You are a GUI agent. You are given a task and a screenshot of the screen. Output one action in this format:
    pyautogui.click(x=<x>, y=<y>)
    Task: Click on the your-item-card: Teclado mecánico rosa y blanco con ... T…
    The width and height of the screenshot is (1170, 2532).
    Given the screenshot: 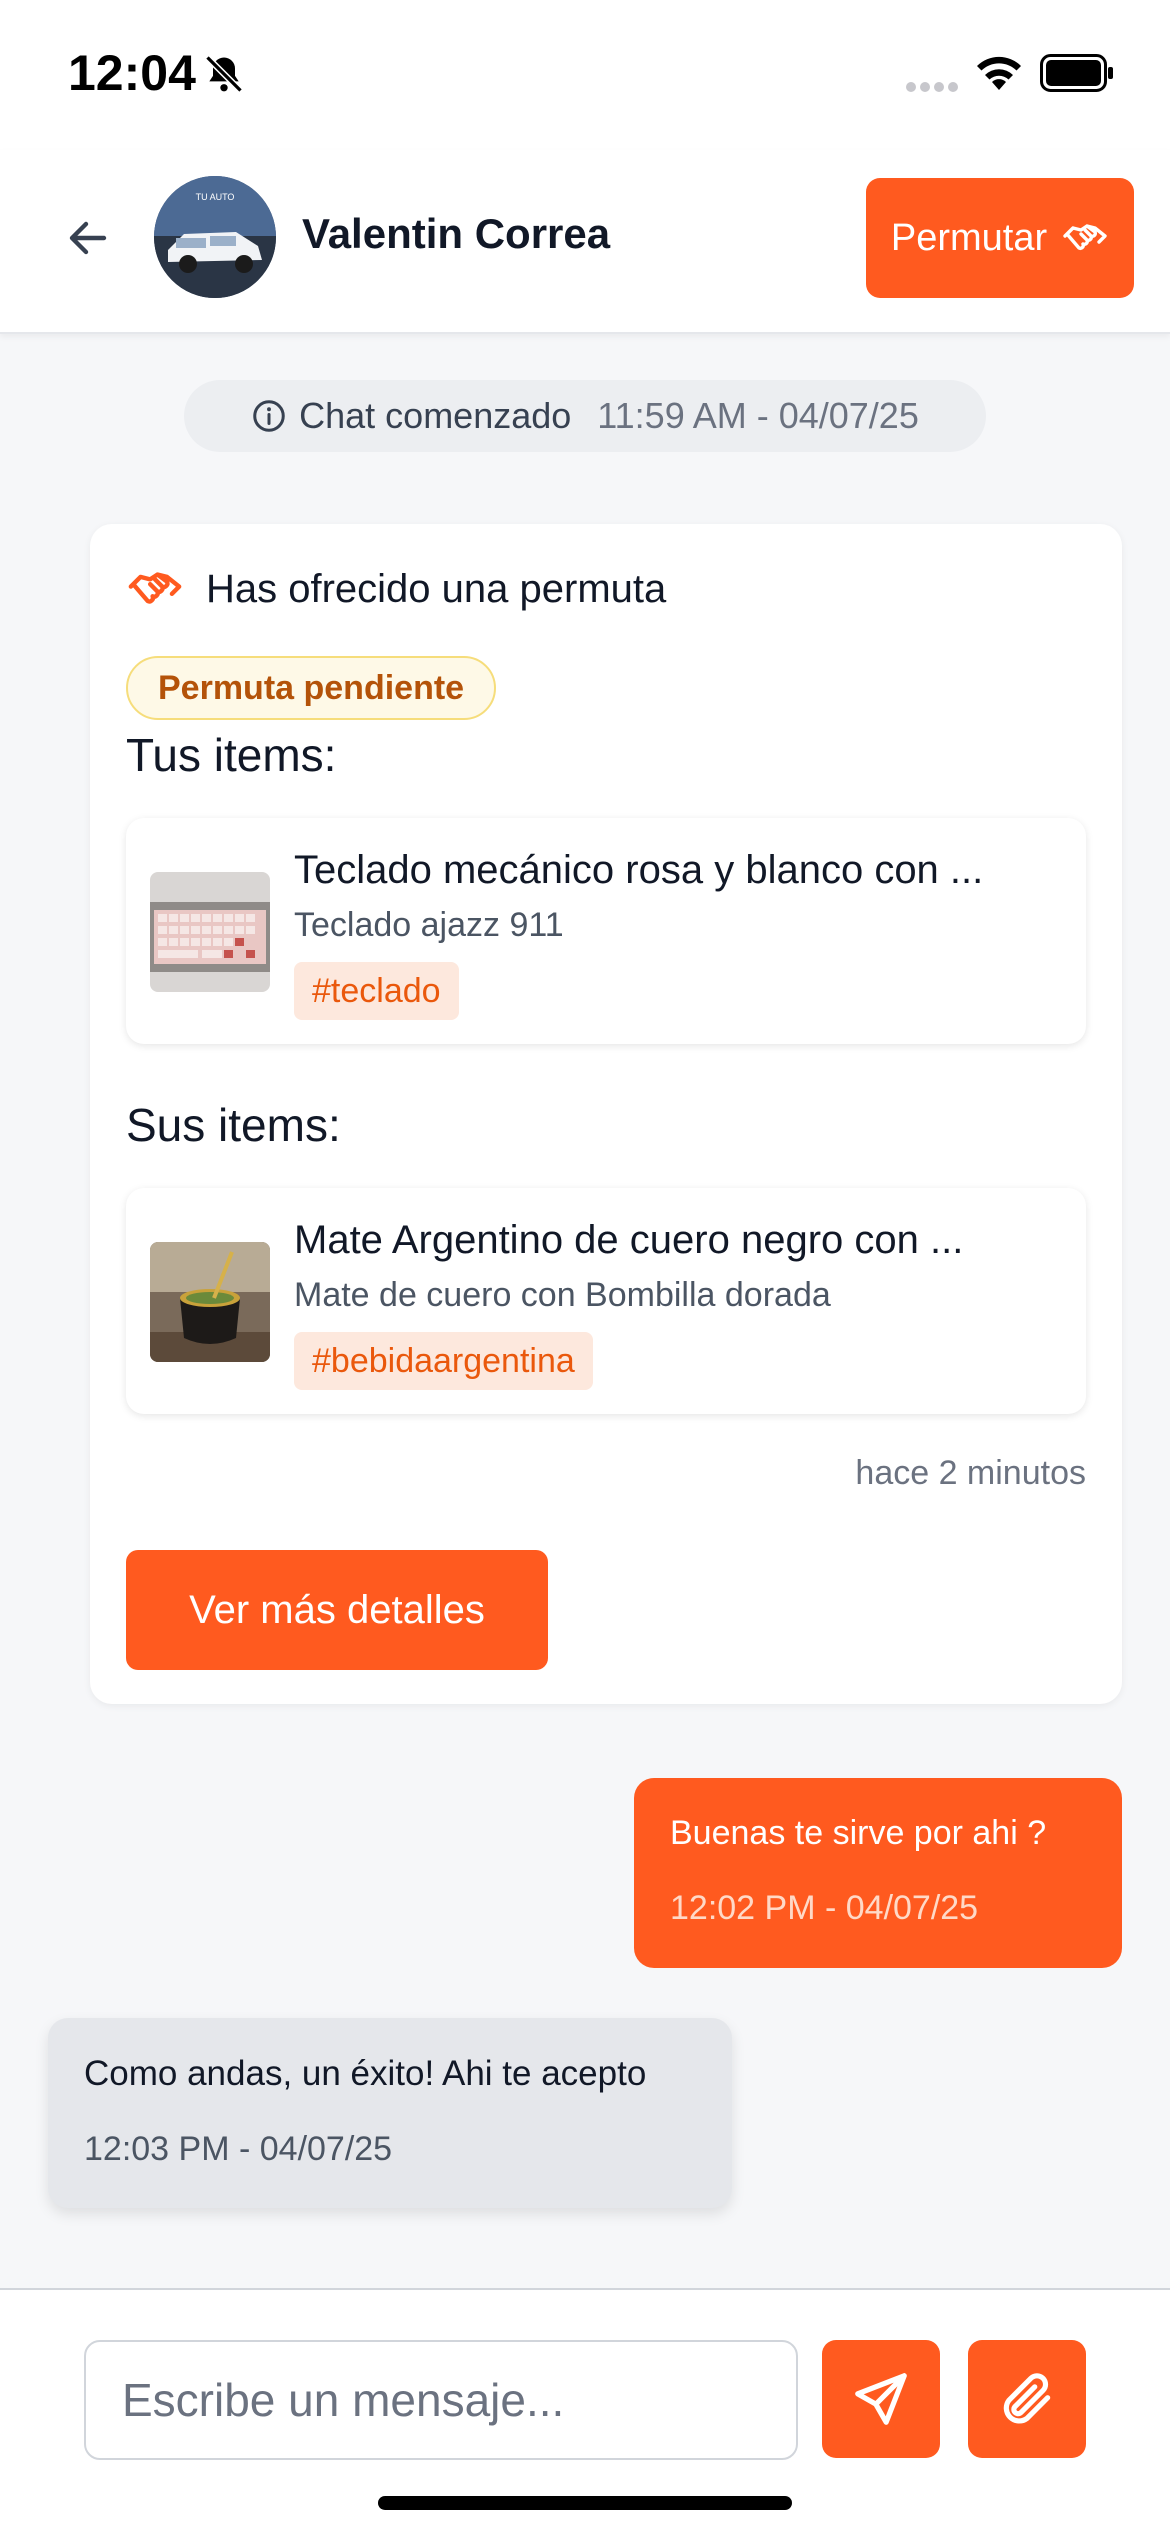 What is the action you would take?
    pyautogui.click(x=606, y=931)
    